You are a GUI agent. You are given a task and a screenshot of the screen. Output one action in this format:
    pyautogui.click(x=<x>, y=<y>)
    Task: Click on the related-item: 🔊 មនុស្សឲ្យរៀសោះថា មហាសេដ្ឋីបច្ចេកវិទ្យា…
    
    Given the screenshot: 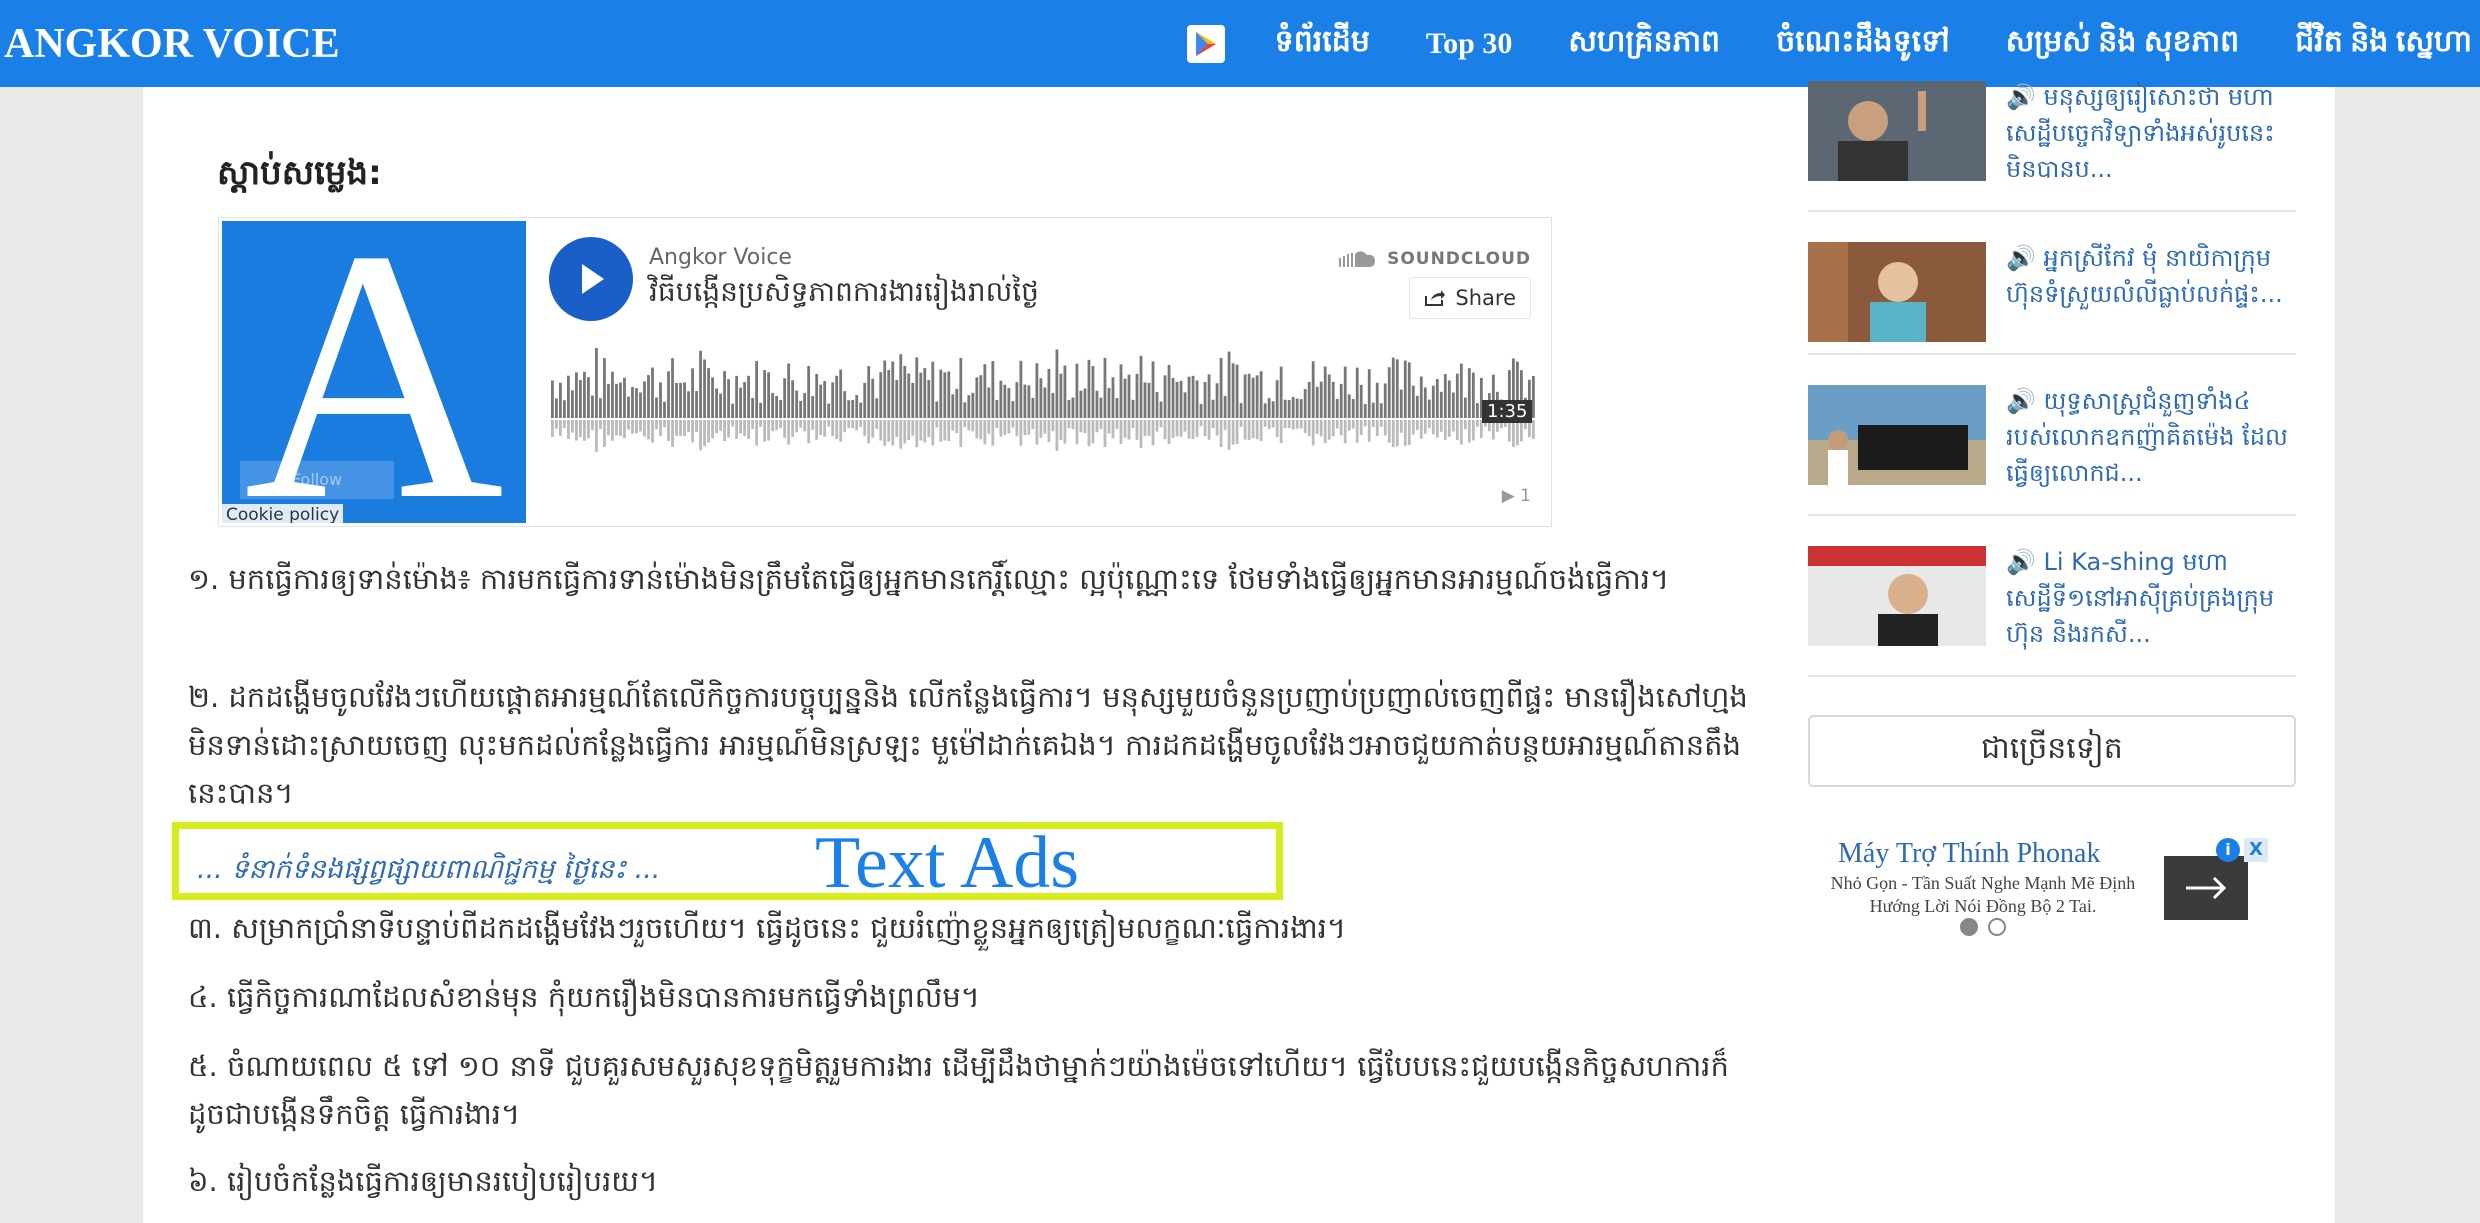 What is the action you would take?
    pyautogui.click(x=2052, y=146)
    